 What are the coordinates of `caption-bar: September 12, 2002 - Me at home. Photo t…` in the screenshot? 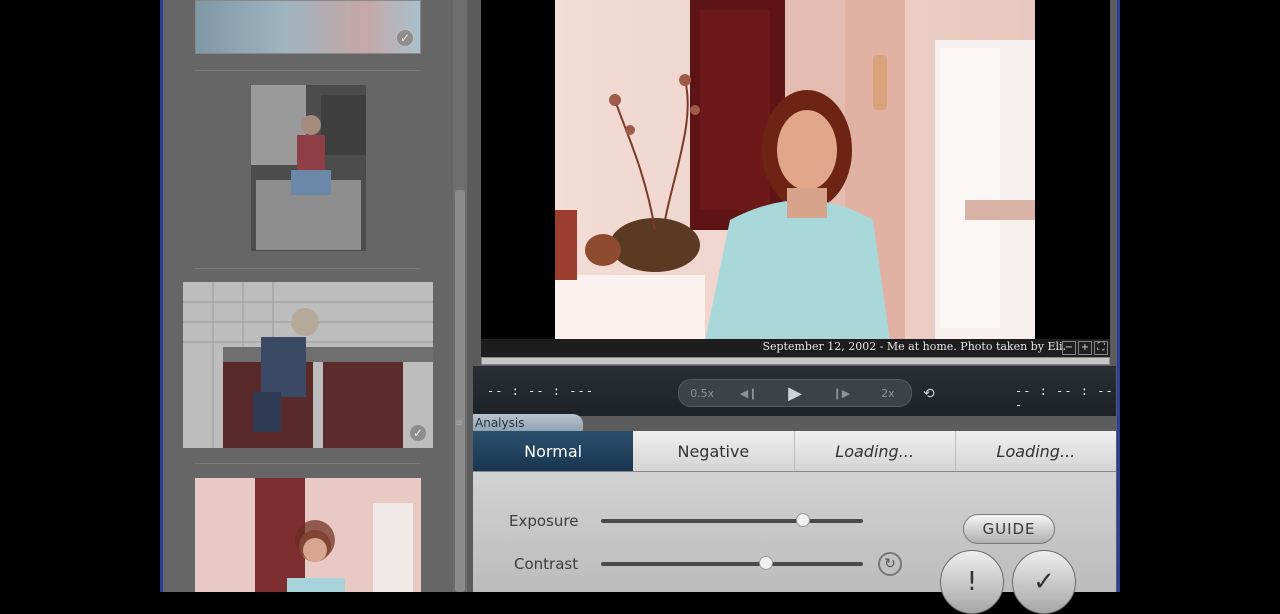 It's located at (795, 348).